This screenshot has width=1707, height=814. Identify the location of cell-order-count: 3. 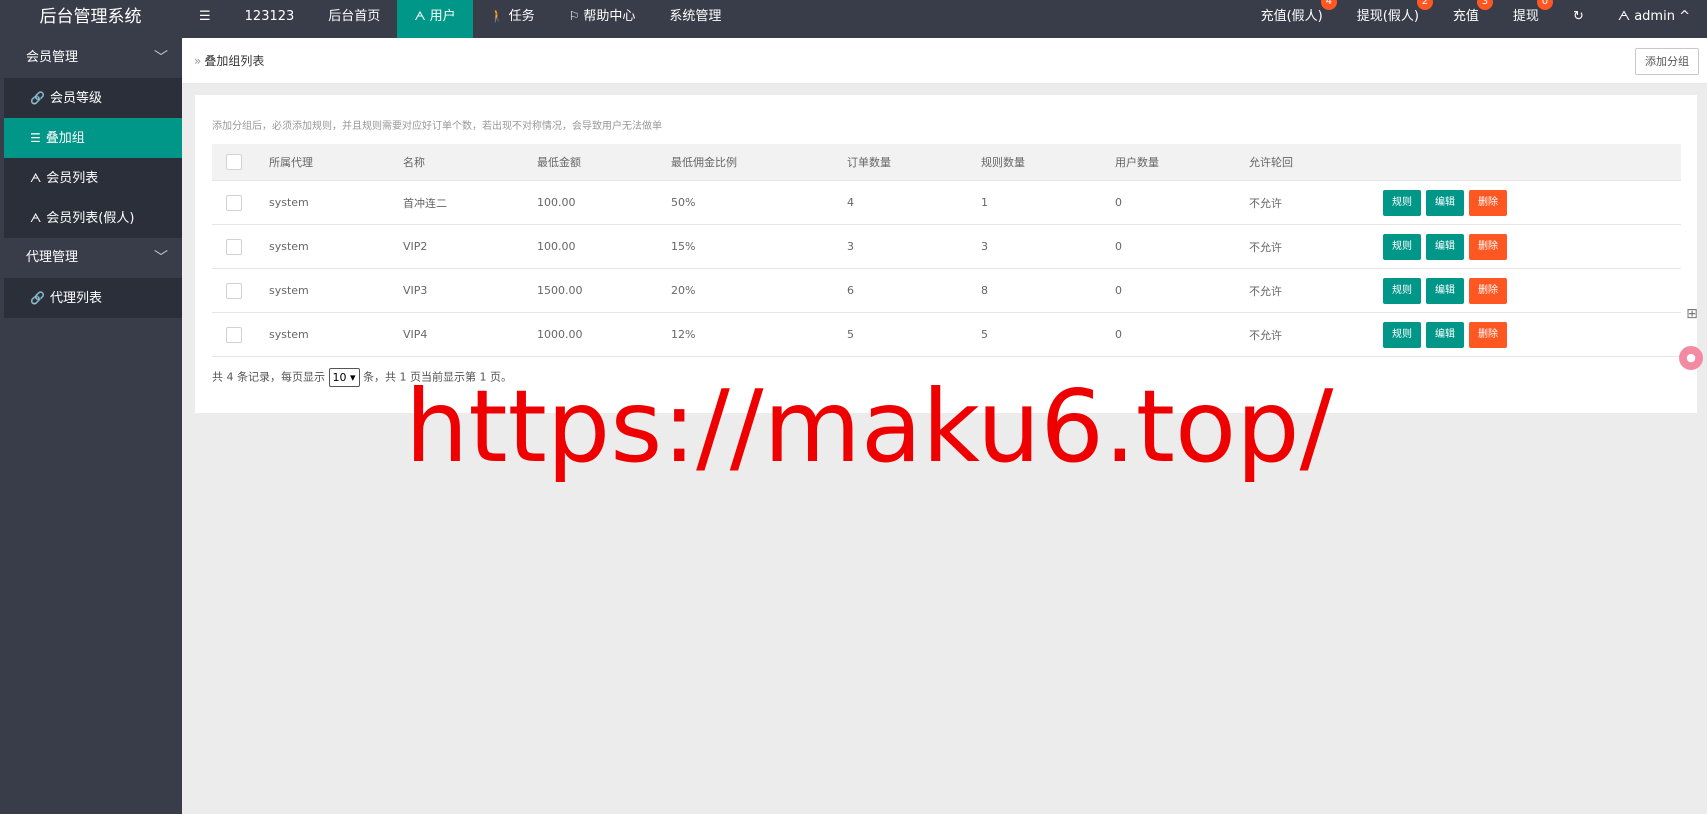
(914, 246).